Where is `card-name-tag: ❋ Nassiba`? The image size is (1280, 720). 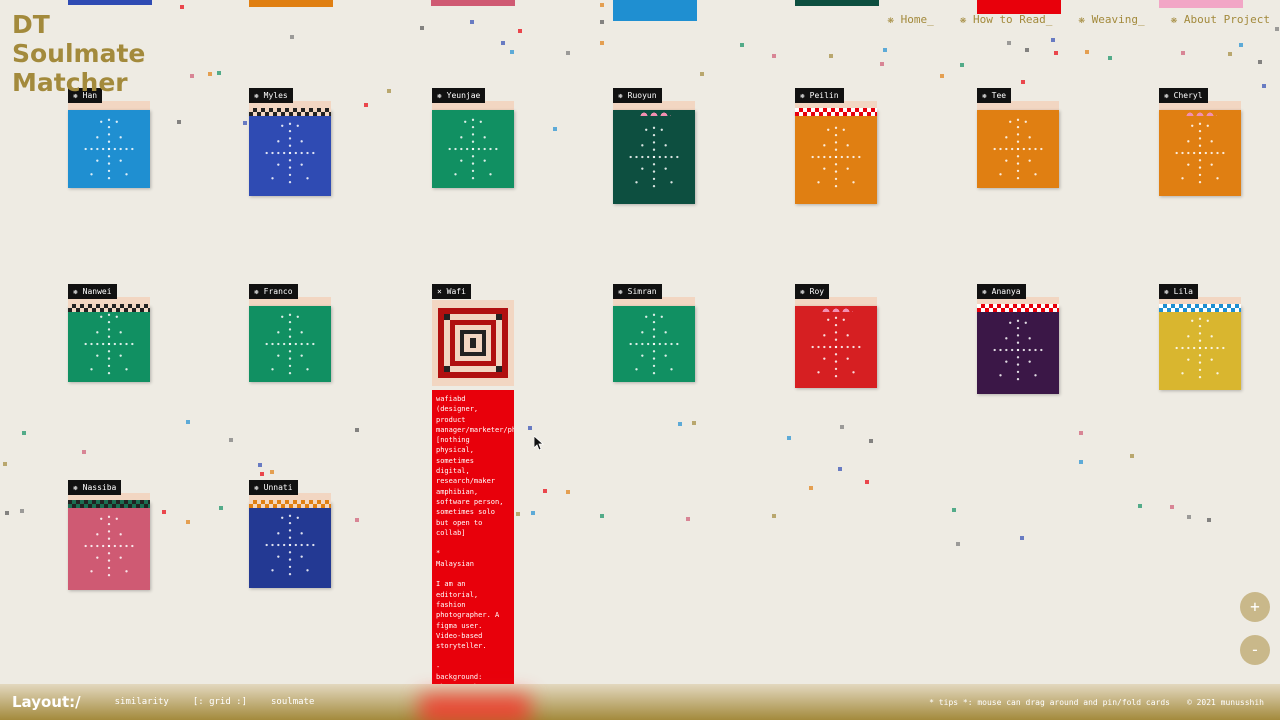
card-name-tag: ❋ Nassiba is located at coordinates (95, 487).